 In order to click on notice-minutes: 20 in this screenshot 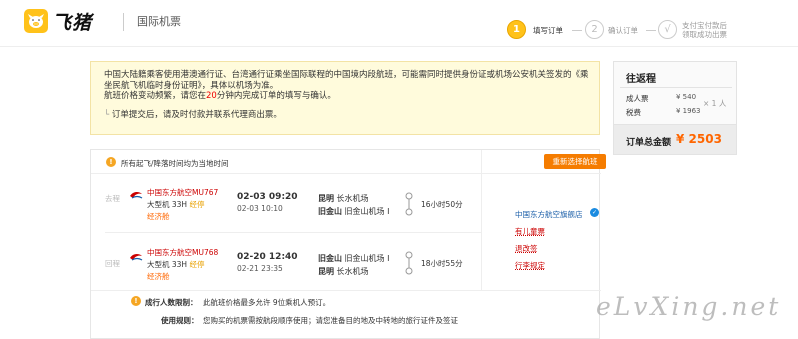, I will do `click(211, 96)`.